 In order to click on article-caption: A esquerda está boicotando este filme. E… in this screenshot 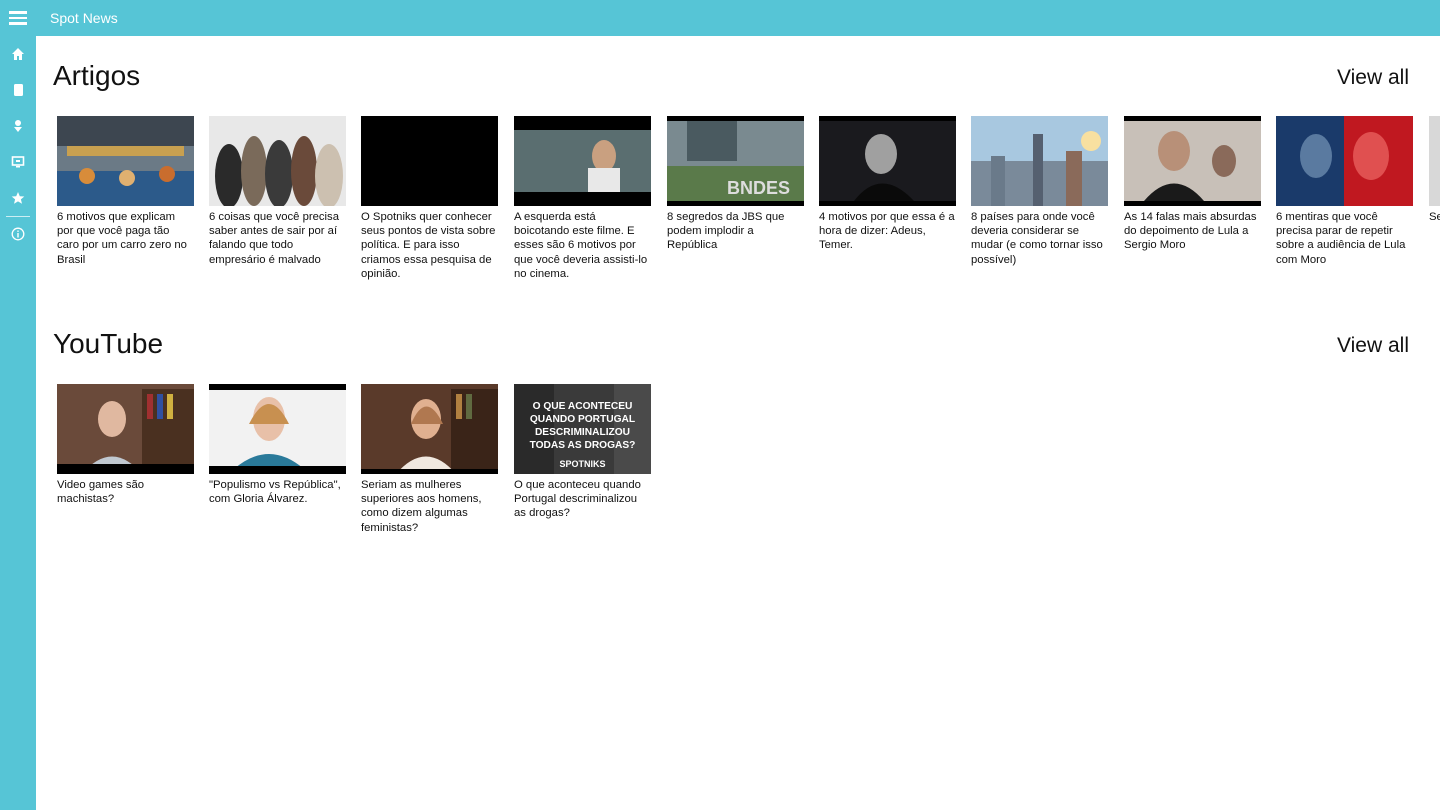, I will do `click(581, 245)`.